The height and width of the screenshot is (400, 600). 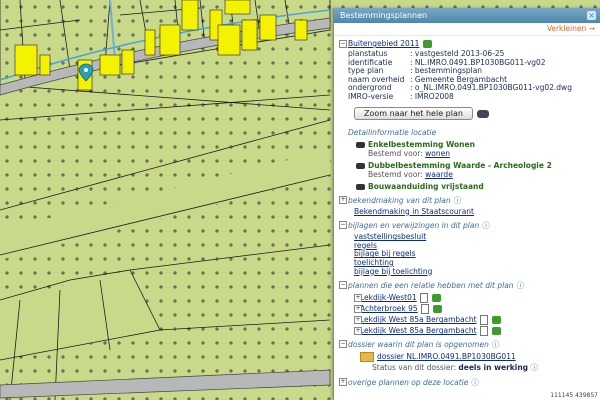 What do you see at coordinates (388, 297) in the screenshot?
I see `relatie-link: Lekdijk-West01` at bounding box center [388, 297].